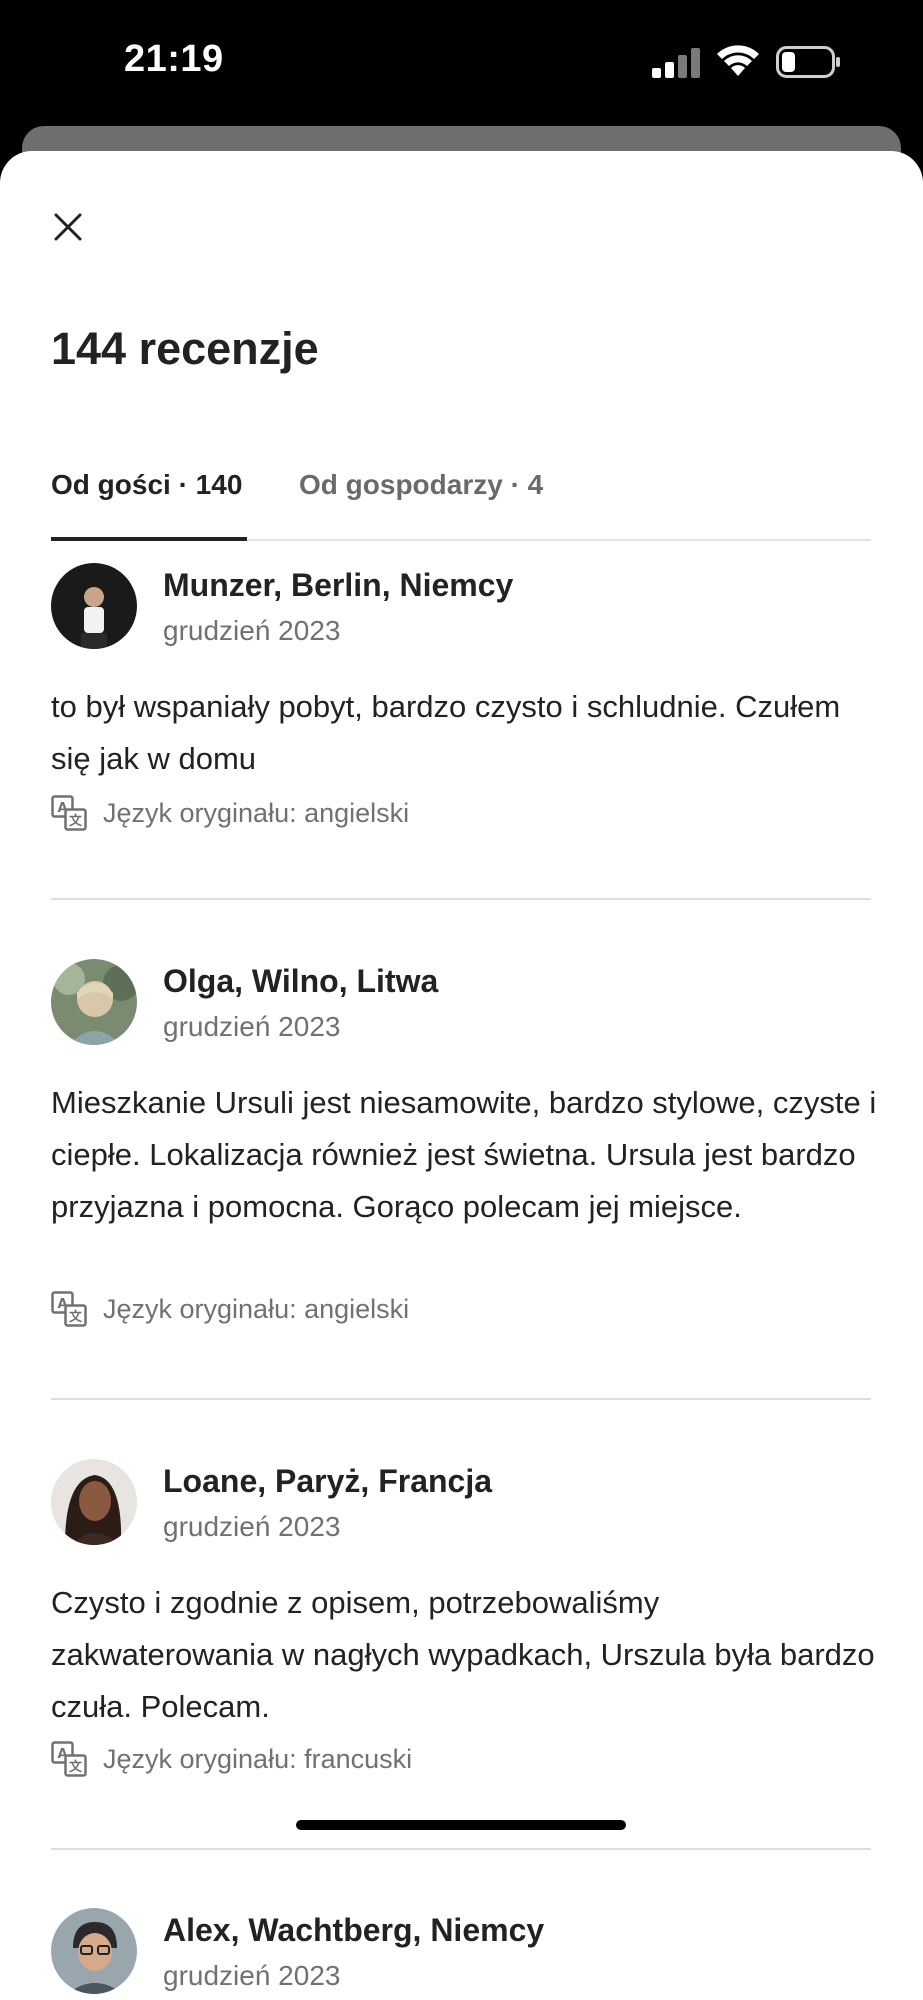 The height and width of the screenshot is (2000, 923). Describe the element at coordinates (421, 485) in the screenshot. I see `tab-from-hosts: Od gospodarzy · 4` at that location.